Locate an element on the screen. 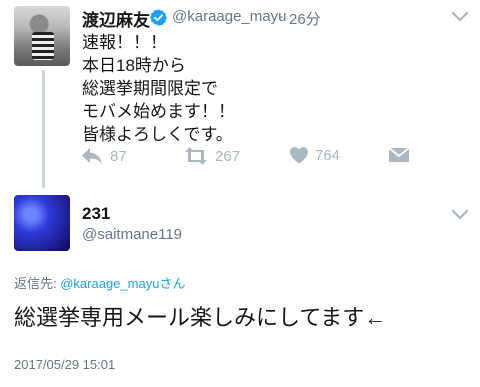  like-count: 764 is located at coordinates (328, 155).